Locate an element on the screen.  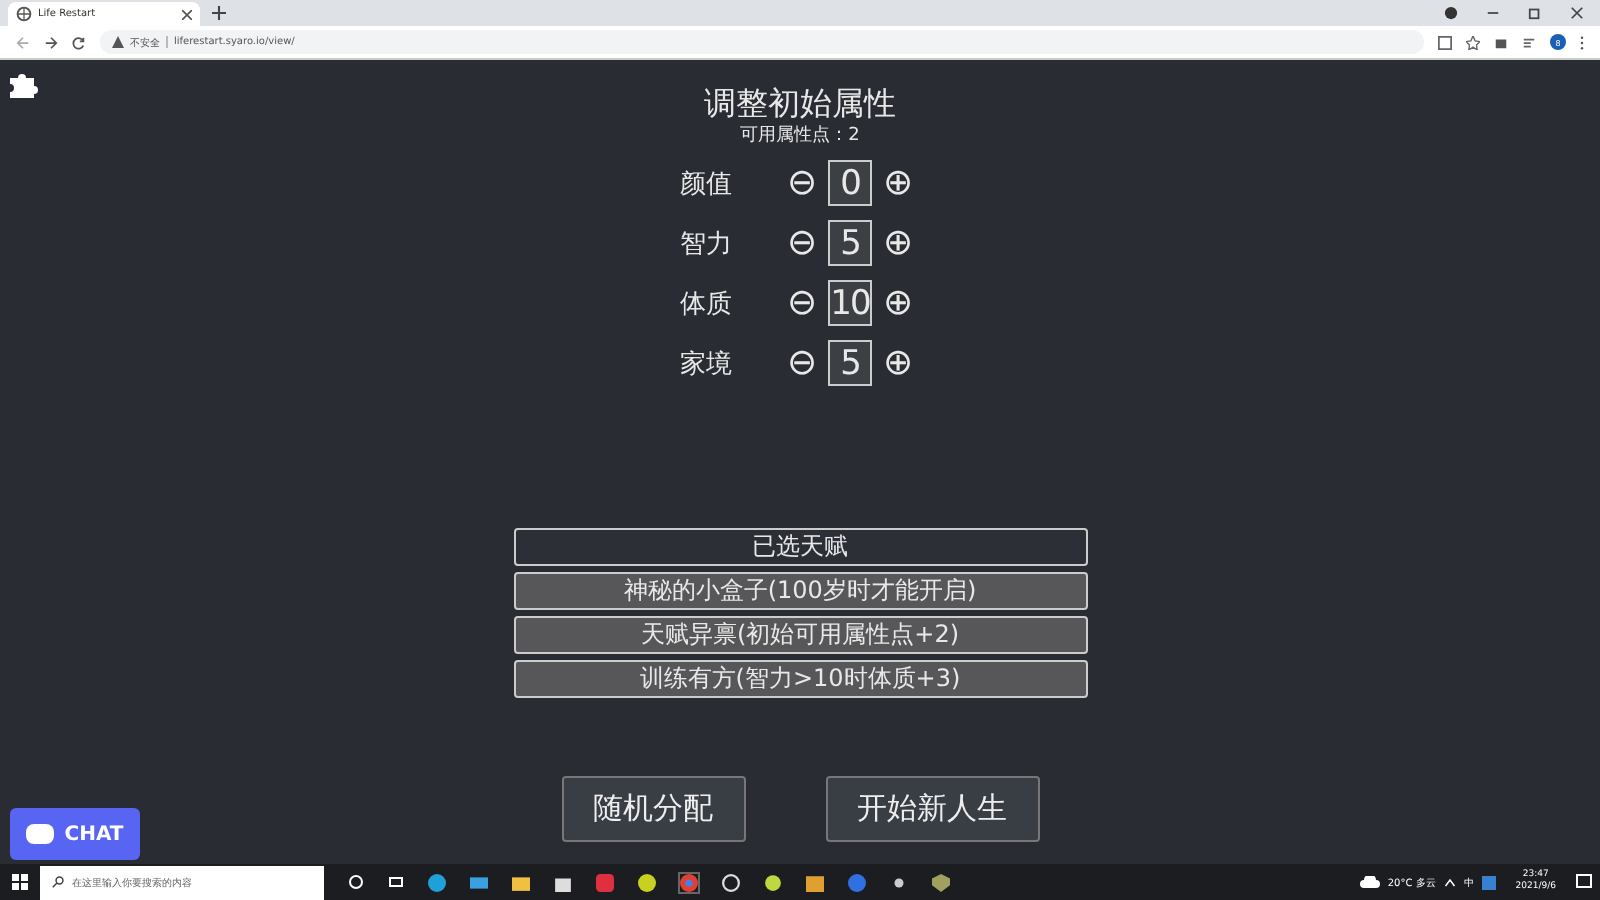
warning-icon is located at coordinates (118, 42).